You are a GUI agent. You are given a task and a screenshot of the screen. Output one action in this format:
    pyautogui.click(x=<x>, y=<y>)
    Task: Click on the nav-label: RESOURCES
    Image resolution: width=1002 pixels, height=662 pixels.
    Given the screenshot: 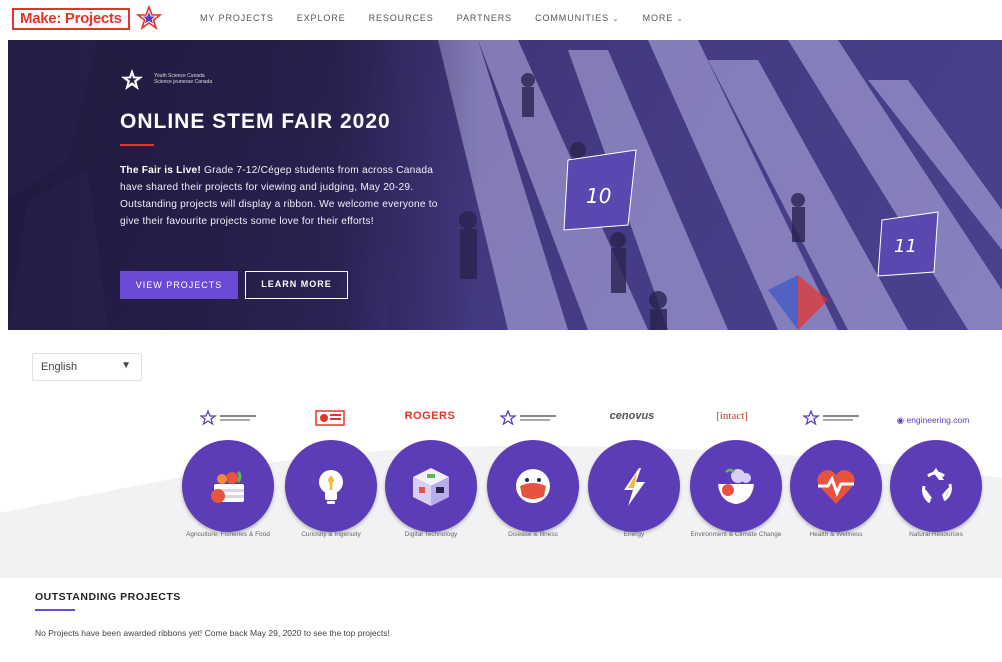 What is the action you would take?
    pyautogui.click(x=401, y=18)
    